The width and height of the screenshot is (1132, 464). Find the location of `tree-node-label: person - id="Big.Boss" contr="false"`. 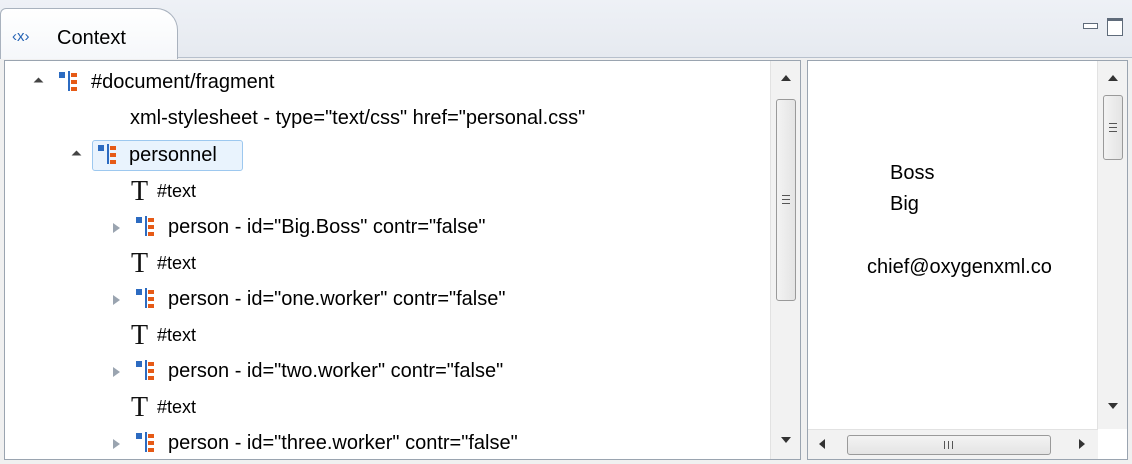

tree-node-label: person - id="Big.Boss" contr="false" is located at coordinates (327, 227).